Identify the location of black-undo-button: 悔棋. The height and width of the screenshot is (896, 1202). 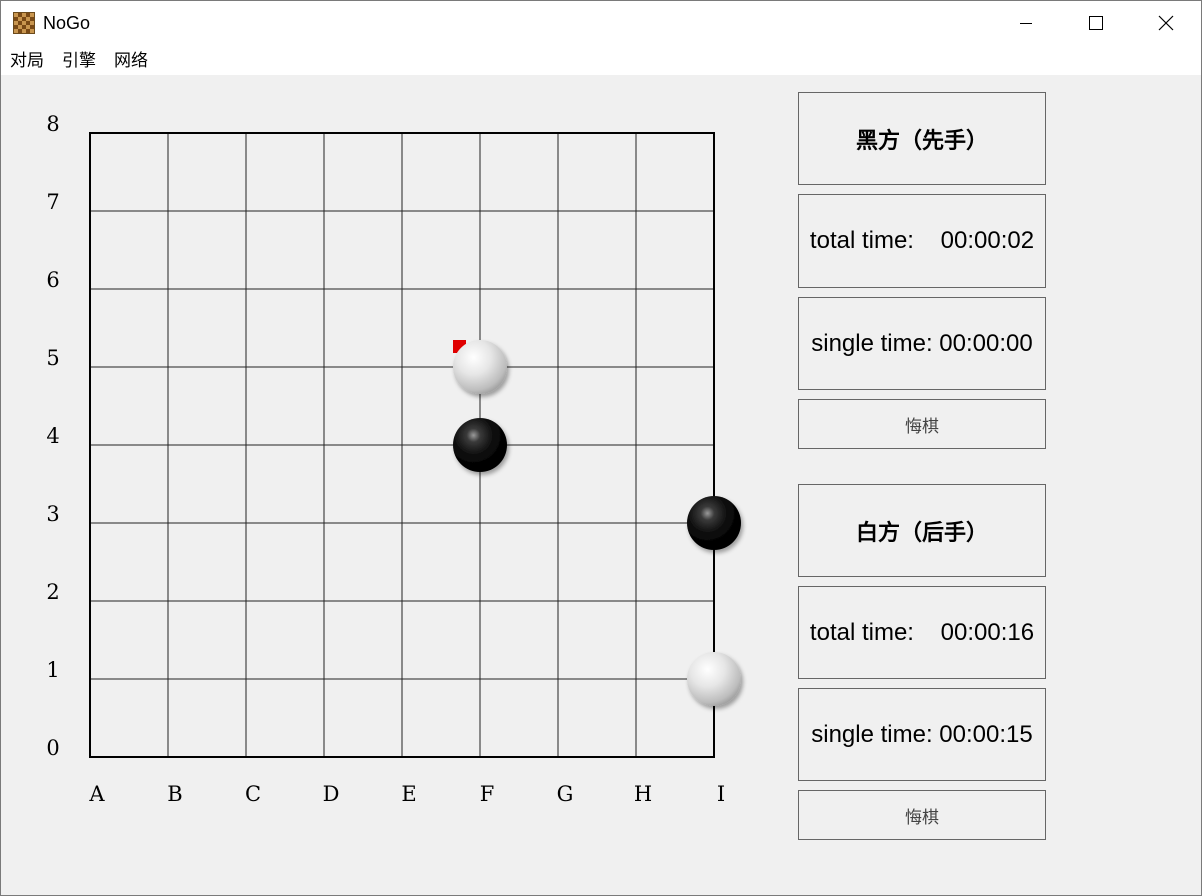
(922, 424).